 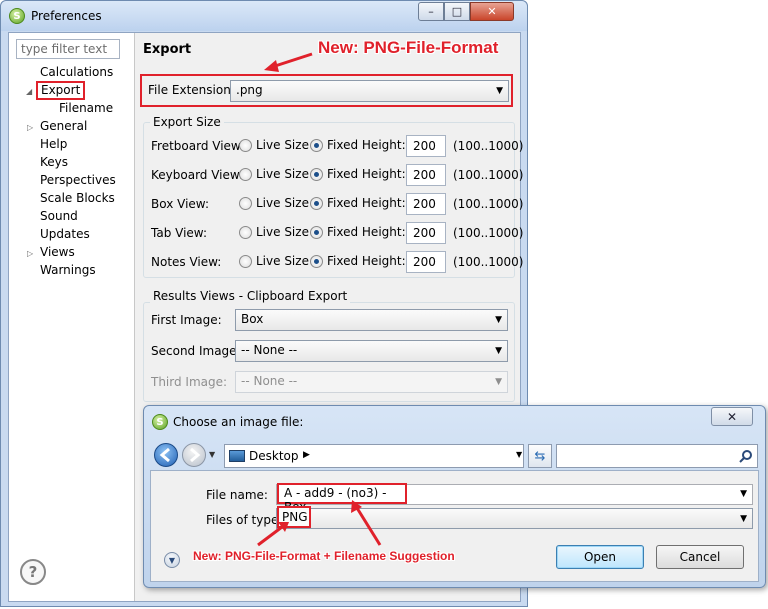 I want to click on annotation-arrow-right, so click(x=368, y=526).